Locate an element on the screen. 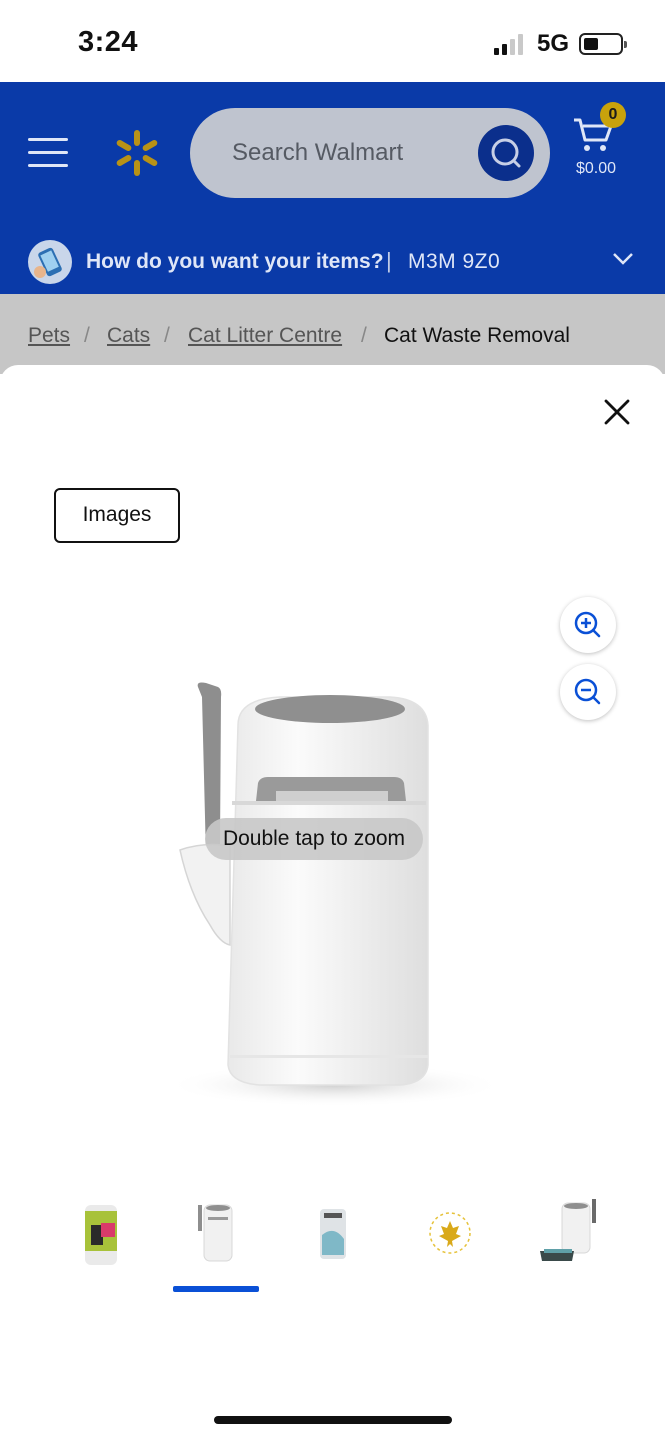 This screenshot has width=665, height=1440. thumbnail-strip is located at coordinates (332, 1250).